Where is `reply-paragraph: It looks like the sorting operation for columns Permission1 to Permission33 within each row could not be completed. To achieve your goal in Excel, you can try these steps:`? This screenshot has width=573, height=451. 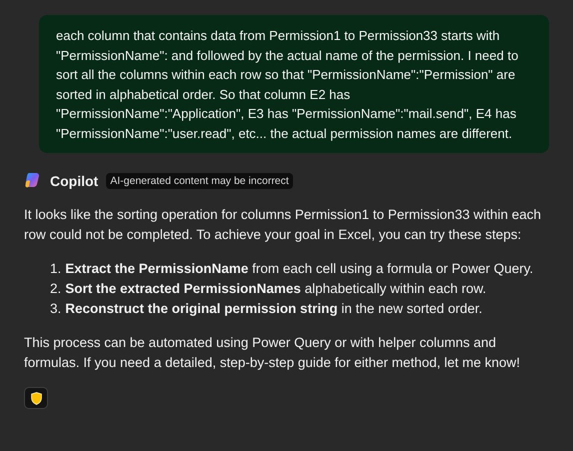 reply-paragraph: It looks like the sorting operation for columns Permission1 to Permission33 within each row could not be completed. To achieve your goal in Excel, you can try these steps: is located at coordinates (283, 225).